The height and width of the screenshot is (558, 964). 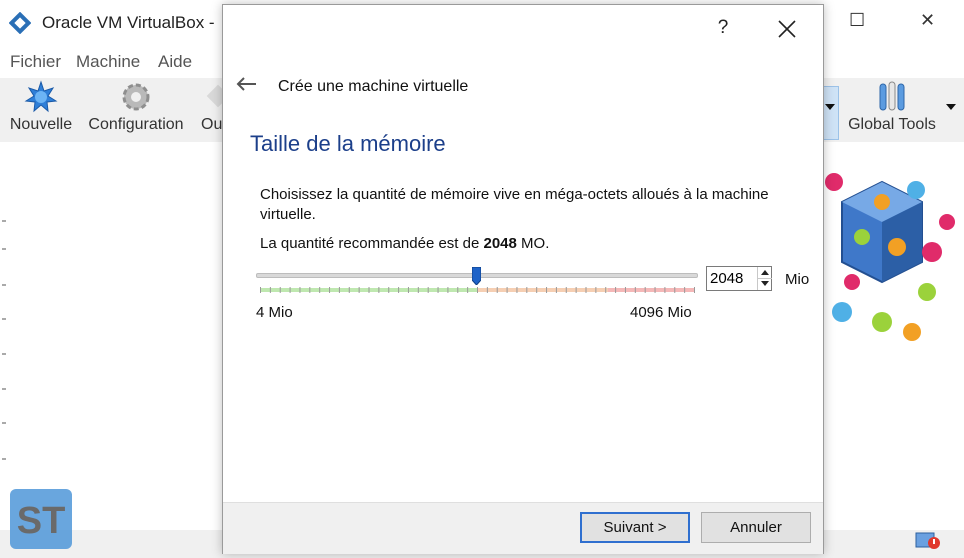 What do you see at coordinates (373, 86) in the screenshot?
I see `dialog-header-title: Crée une machine virtuelle` at bounding box center [373, 86].